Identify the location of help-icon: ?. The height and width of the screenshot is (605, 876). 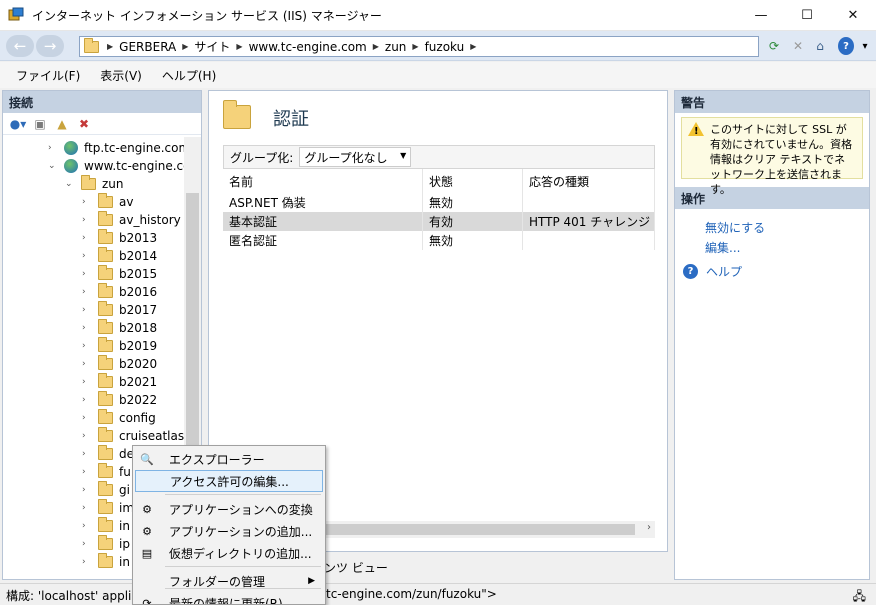
(846, 46).